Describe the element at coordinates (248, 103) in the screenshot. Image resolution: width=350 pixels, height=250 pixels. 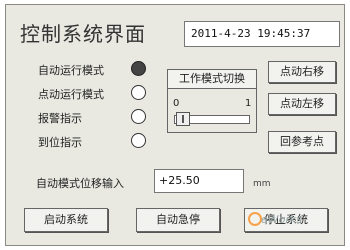
I see `mode-switch-max-label: 1` at that location.